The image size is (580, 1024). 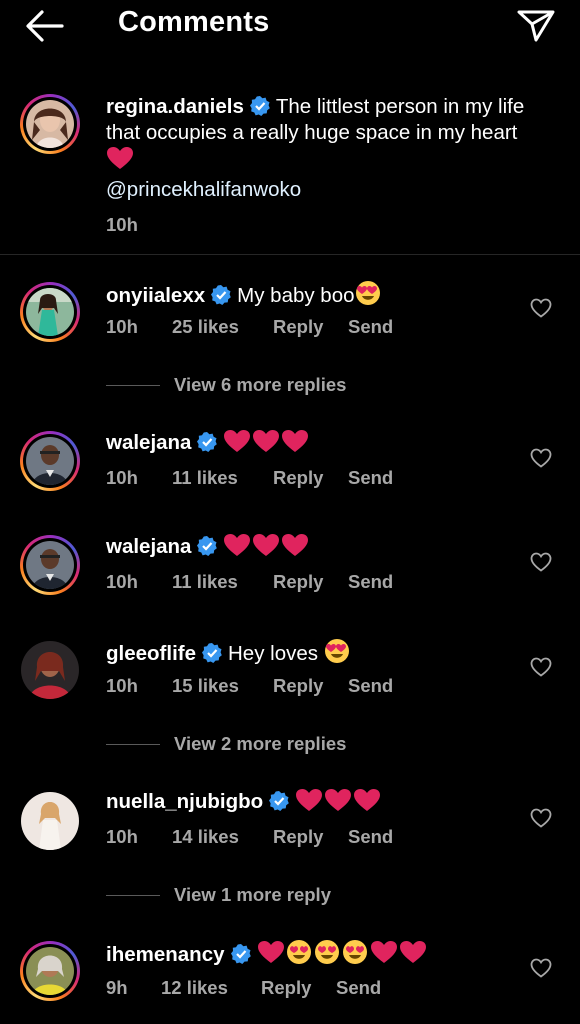 I want to click on comment-username: ihemenancy, so click(x=165, y=954).